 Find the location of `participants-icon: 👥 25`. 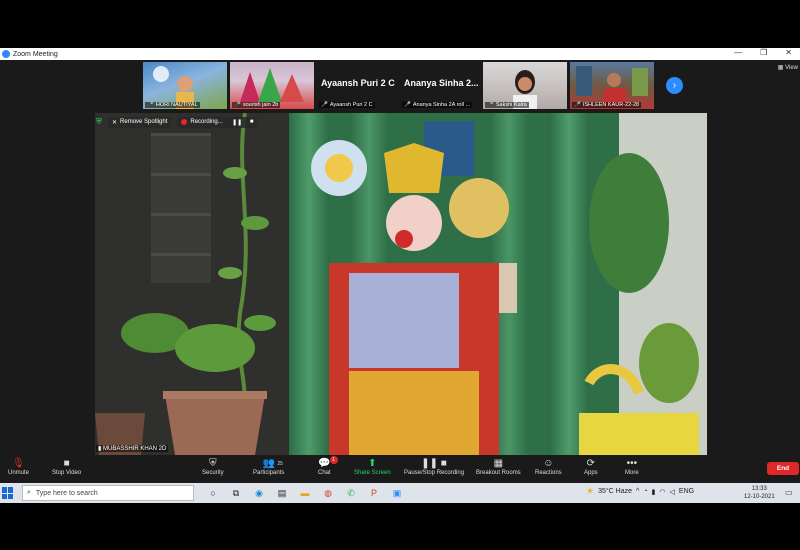

participants-icon: 👥 25 is located at coordinates (272, 463).